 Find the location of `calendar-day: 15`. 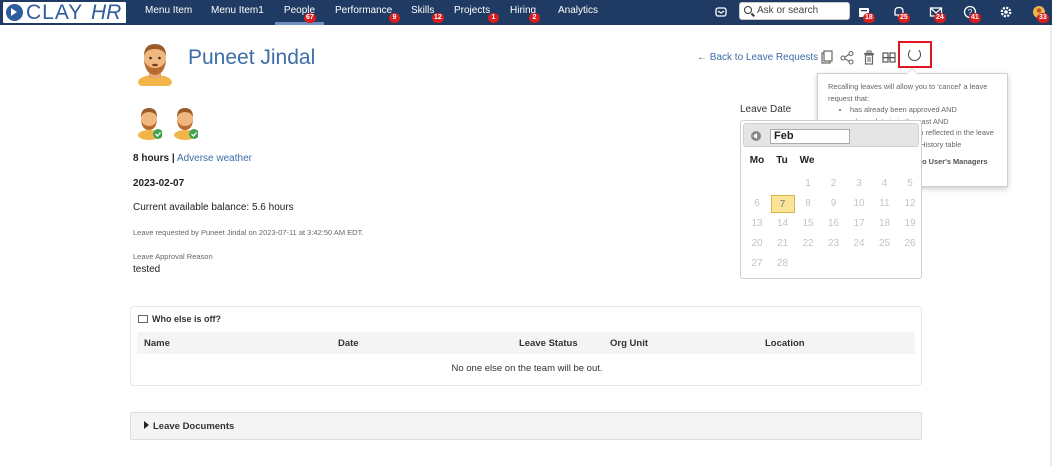

calendar-day: 15 is located at coordinates (808, 224).